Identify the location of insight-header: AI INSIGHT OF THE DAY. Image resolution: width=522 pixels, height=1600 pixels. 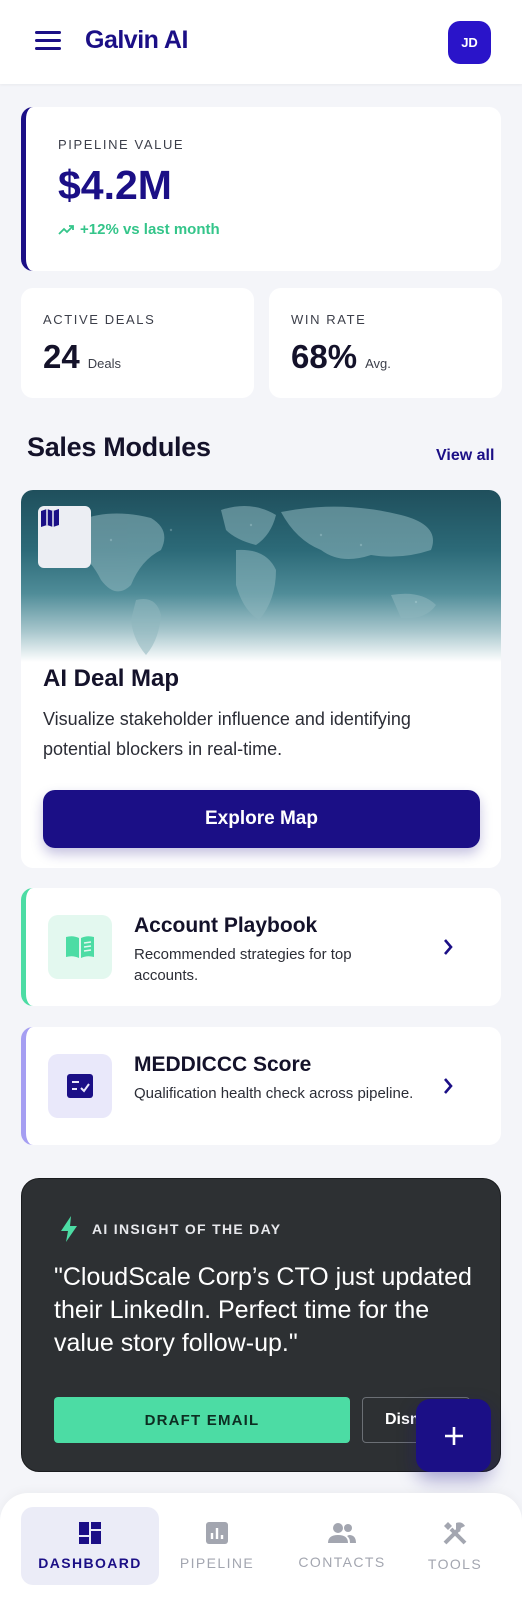
(169, 1229).